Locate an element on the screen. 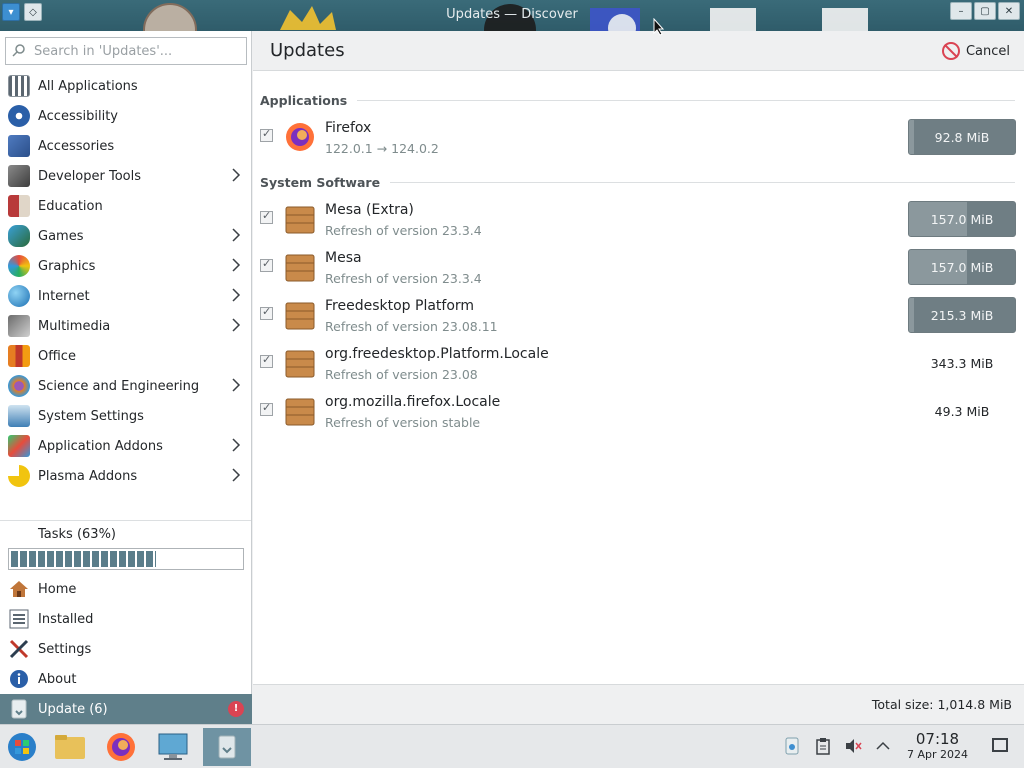  total-size: Total size: 1,014.8 MiB is located at coordinates (941, 704).